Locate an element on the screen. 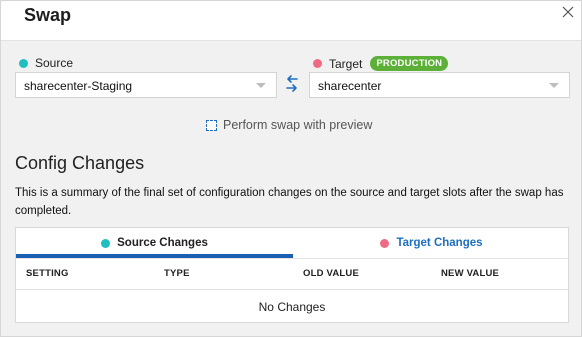 This screenshot has height=337, width=582. source-label-row: Source is located at coordinates (46, 63).